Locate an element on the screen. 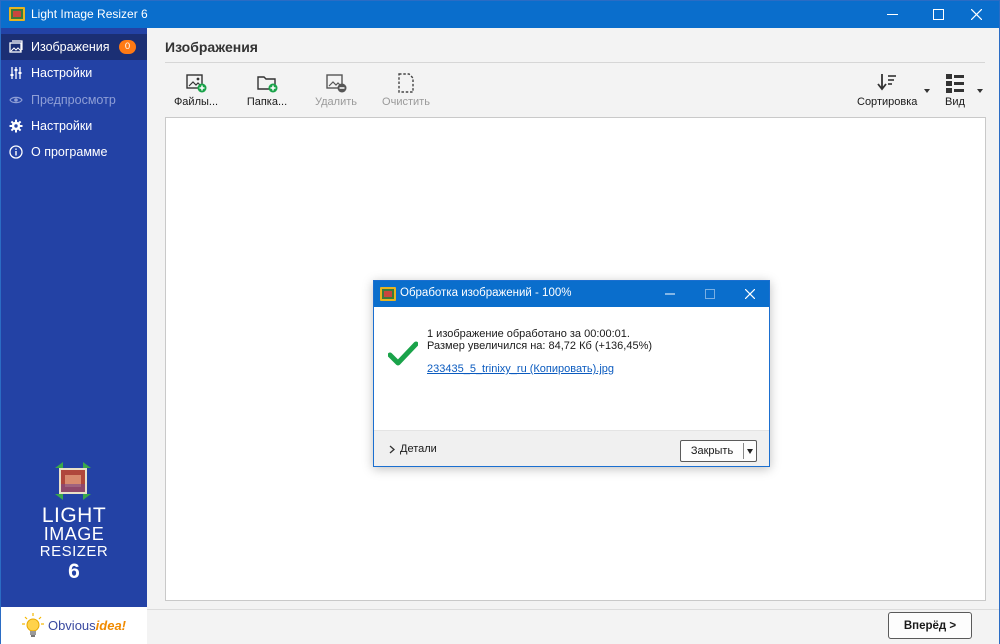 Image resolution: width=1000 pixels, height=644 pixels. brand-text-obvious: Obvious is located at coordinates (71, 625).